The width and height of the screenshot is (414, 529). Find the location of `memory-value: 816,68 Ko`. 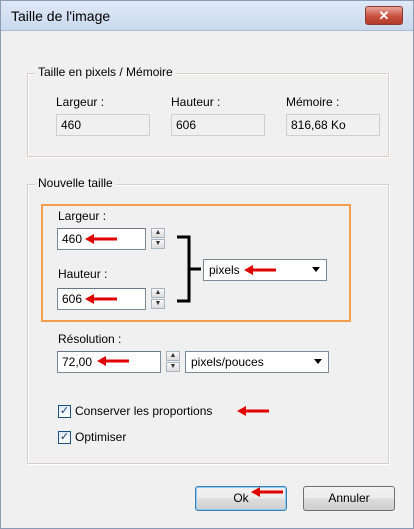

memory-value: 816,68 Ko is located at coordinates (333, 125).